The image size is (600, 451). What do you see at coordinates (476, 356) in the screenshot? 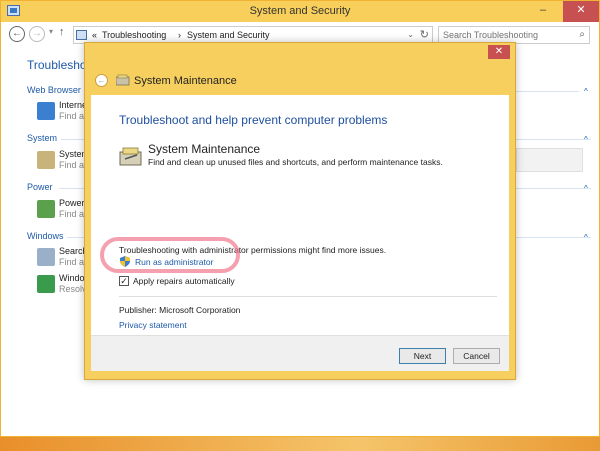
I see `cancel-button: Cancel` at bounding box center [476, 356].